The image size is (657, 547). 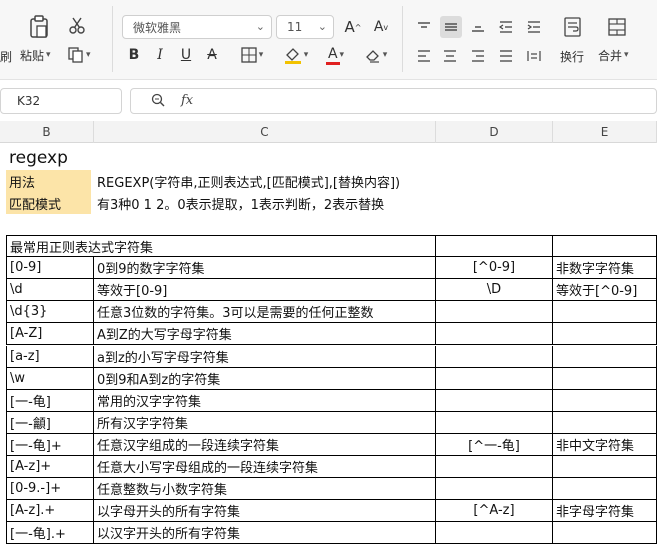 I want to click on pattern-cell: \w, so click(x=50, y=378).